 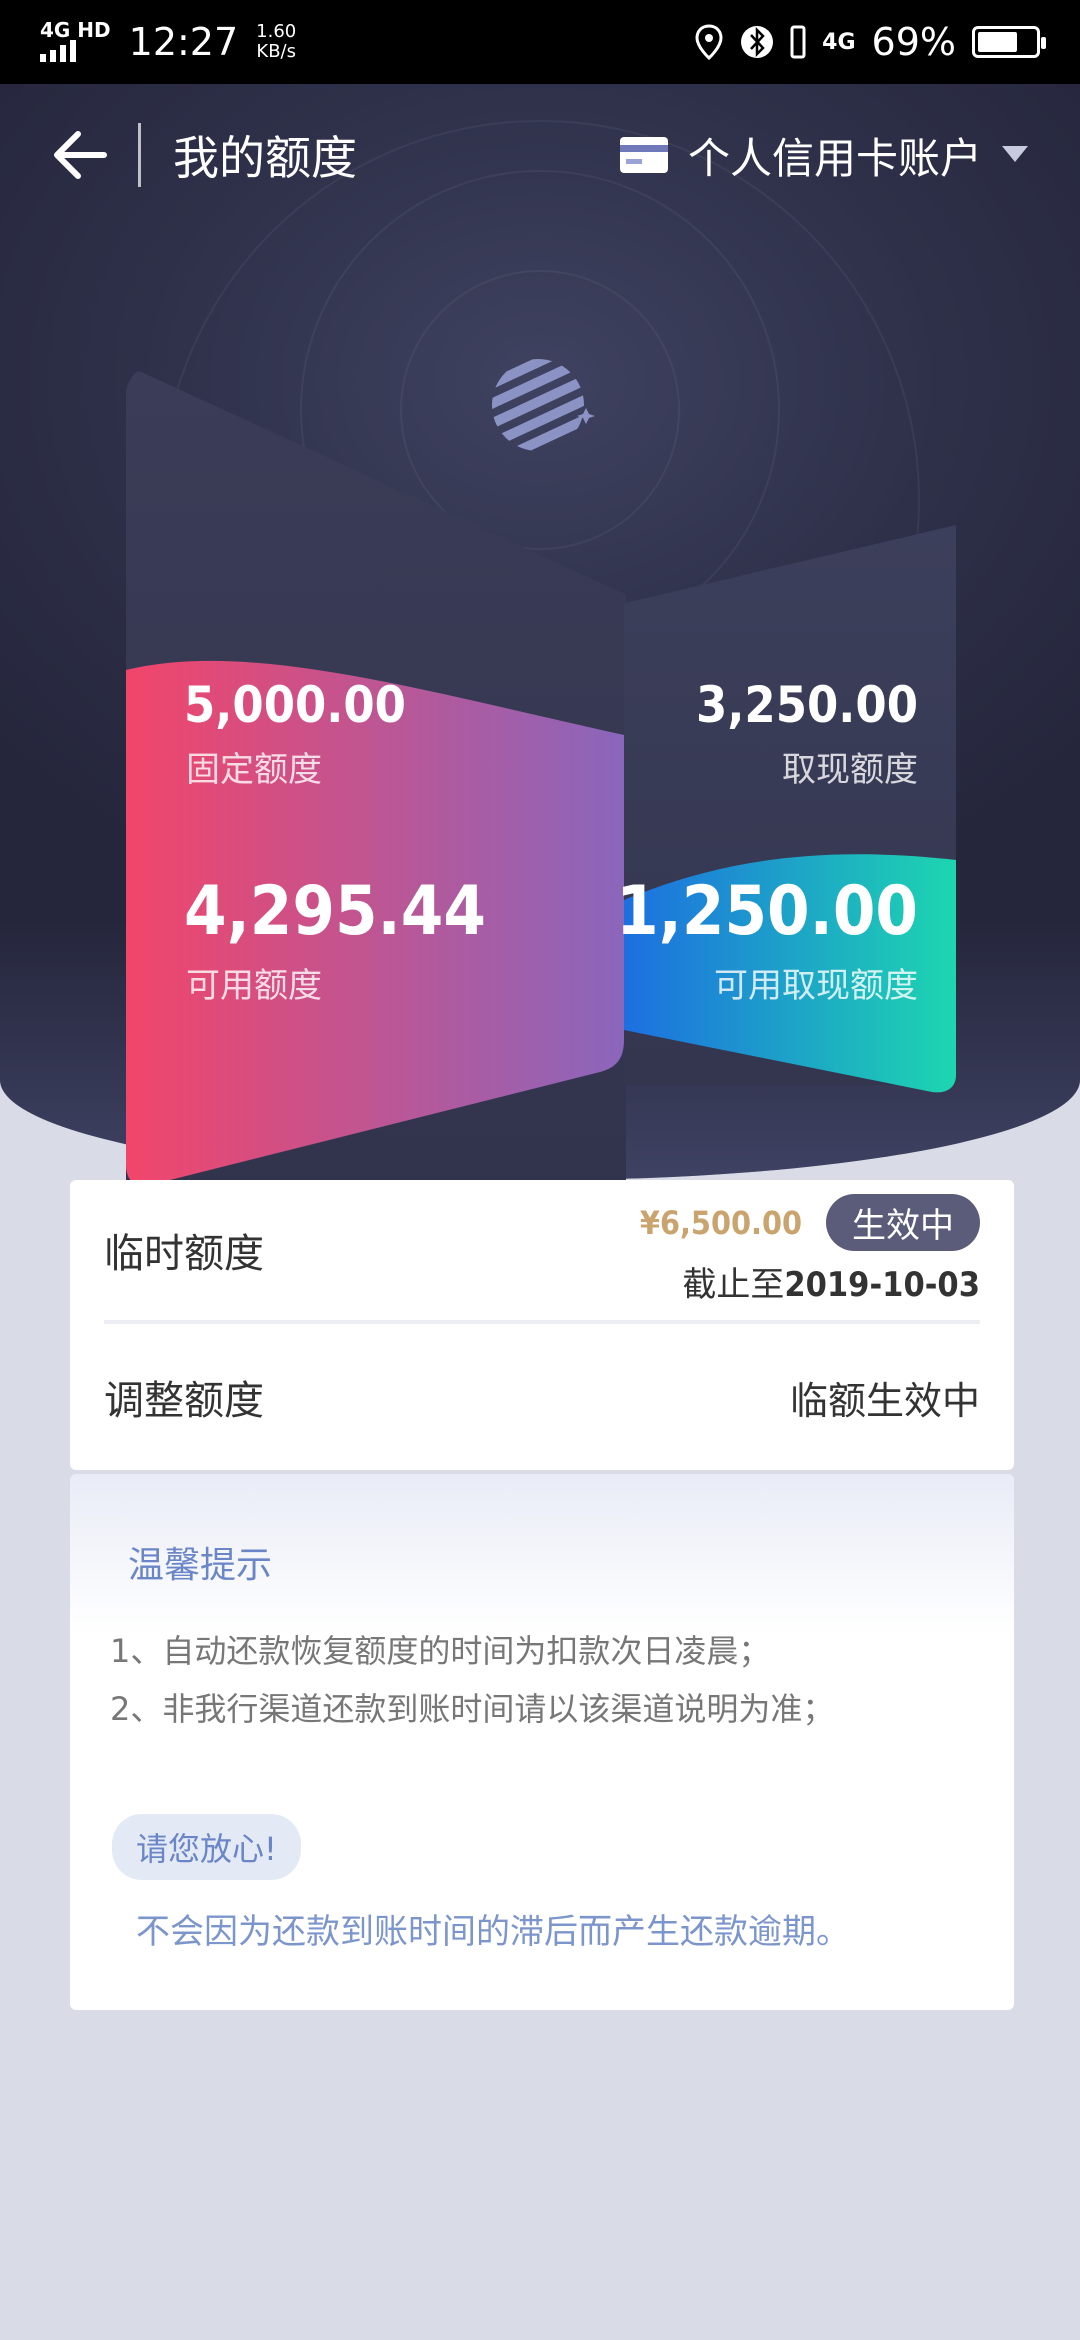 I want to click on available-cash-amount: 1,250.00, so click(x=767, y=911).